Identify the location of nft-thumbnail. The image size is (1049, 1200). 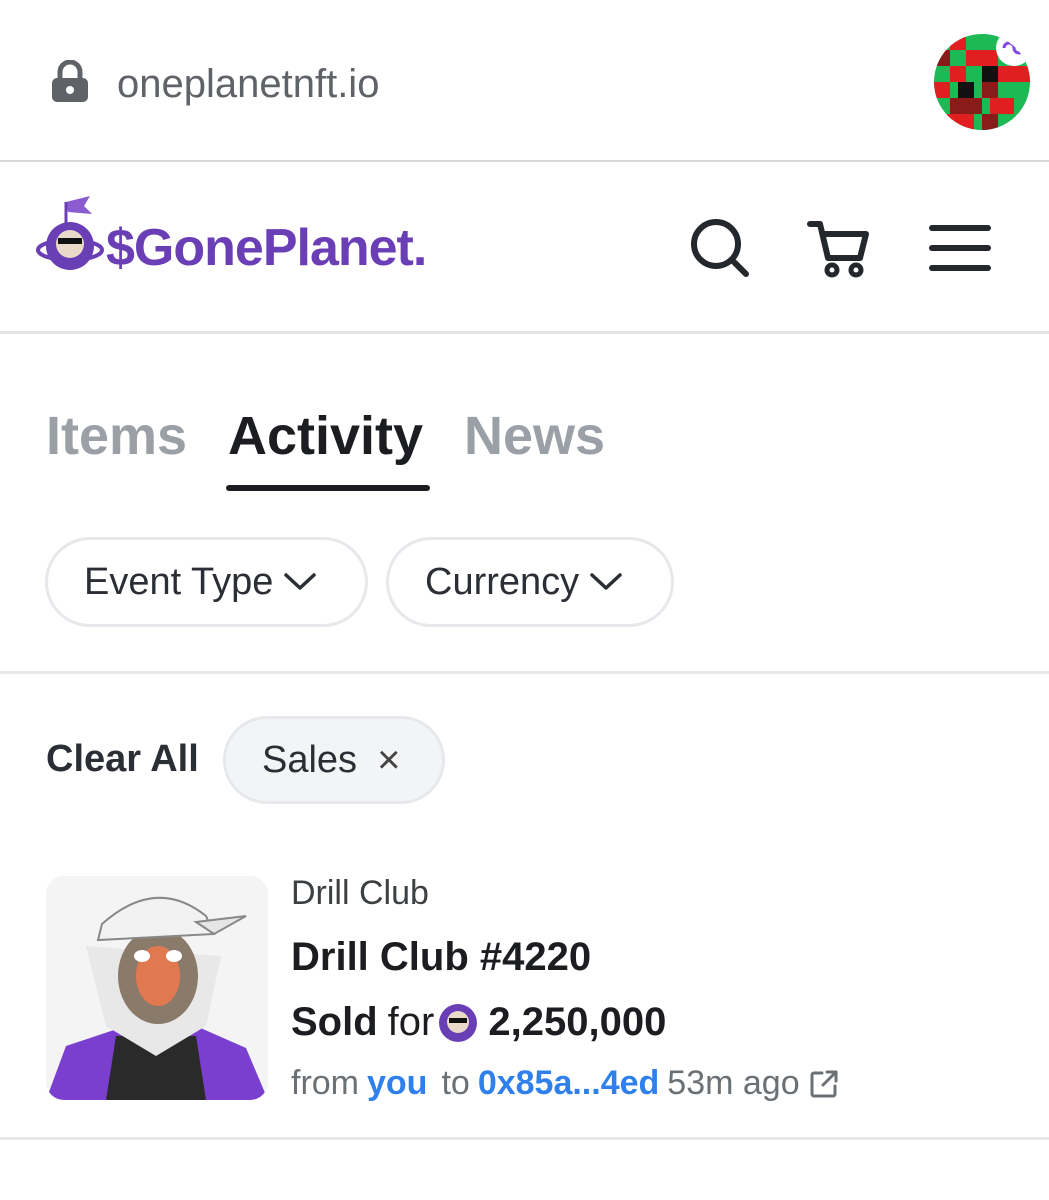
(157, 988).